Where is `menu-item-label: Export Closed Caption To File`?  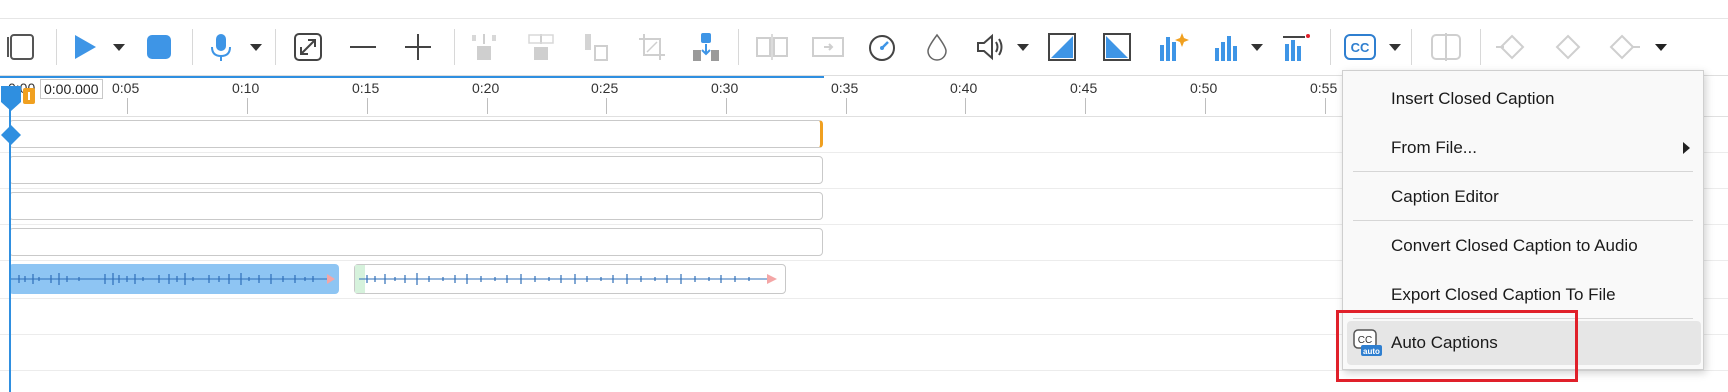 menu-item-label: Export Closed Caption To File is located at coordinates (1503, 294).